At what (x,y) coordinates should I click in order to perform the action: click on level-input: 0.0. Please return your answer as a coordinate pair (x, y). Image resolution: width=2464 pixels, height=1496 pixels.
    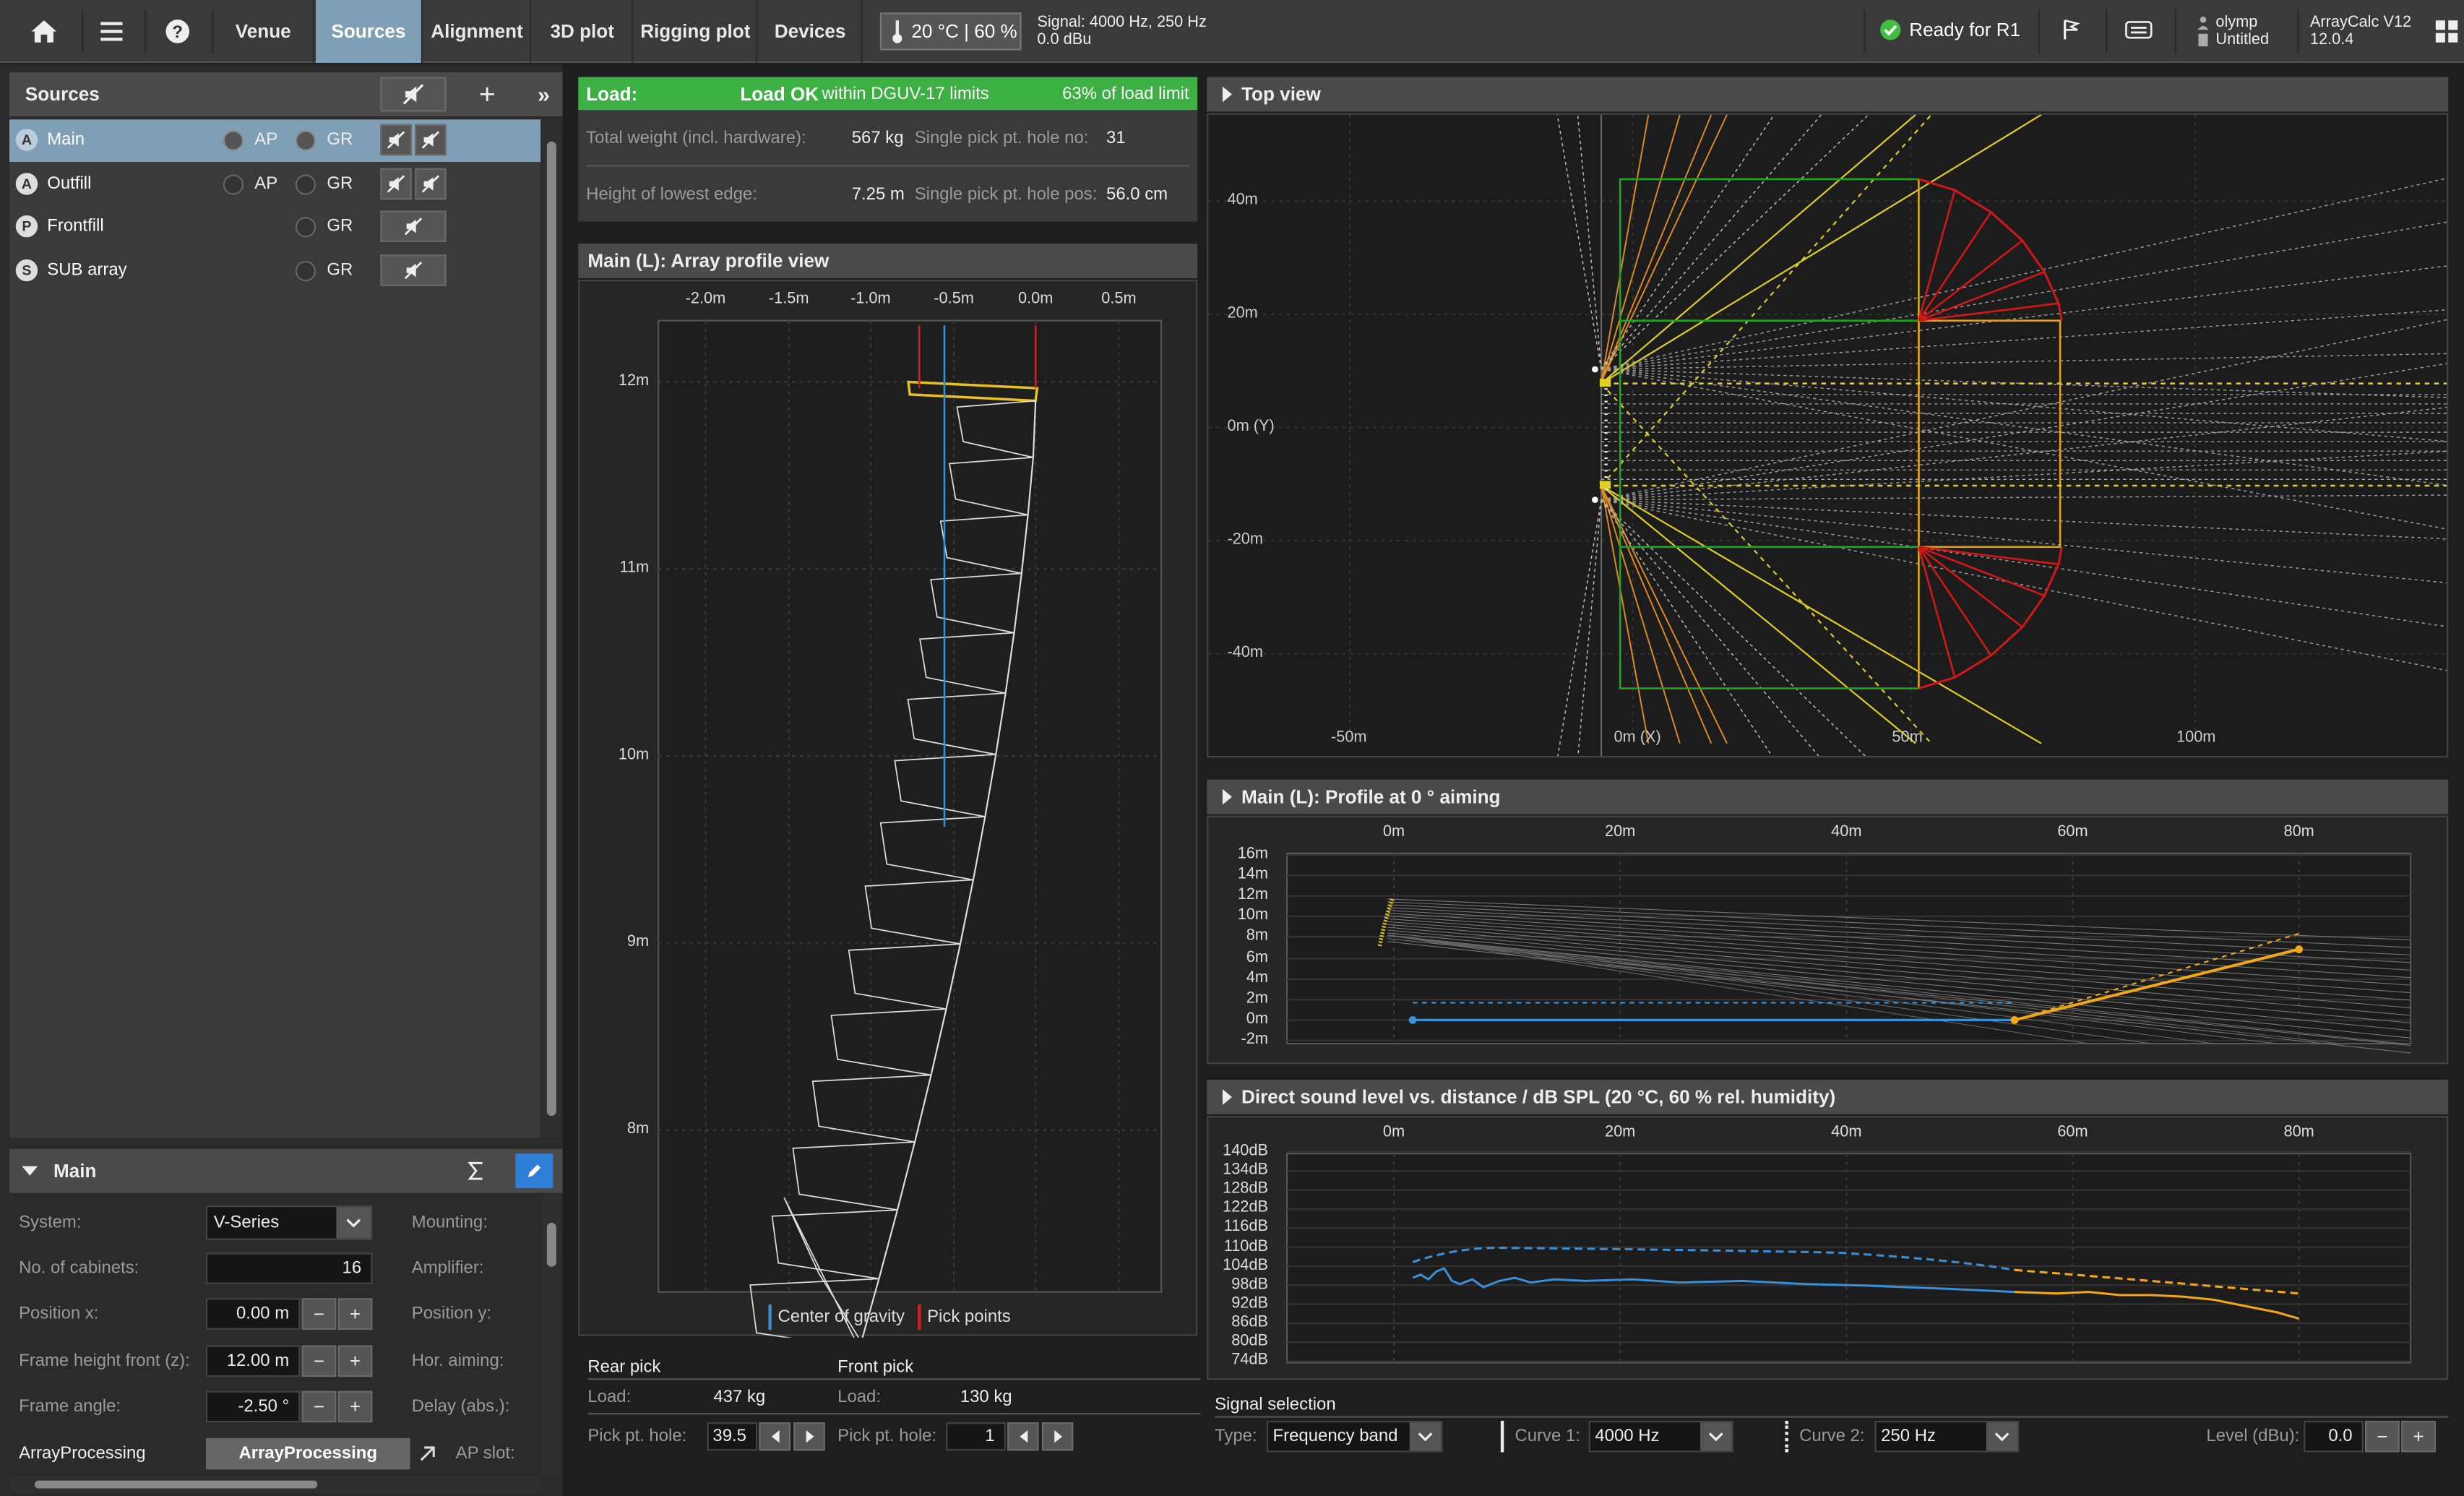
    Looking at the image, I should click on (2334, 1437).